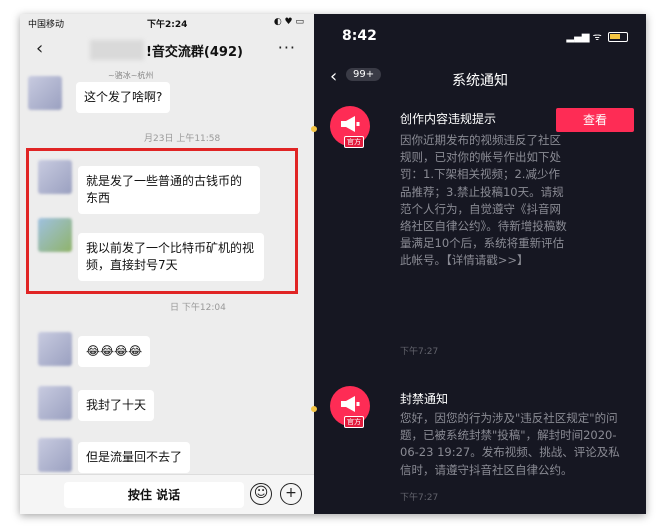  What do you see at coordinates (584, 37) in the screenshot?
I see `signal-wifi-icon: ▂▄▆ ᯤ` at bounding box center [584, 37].